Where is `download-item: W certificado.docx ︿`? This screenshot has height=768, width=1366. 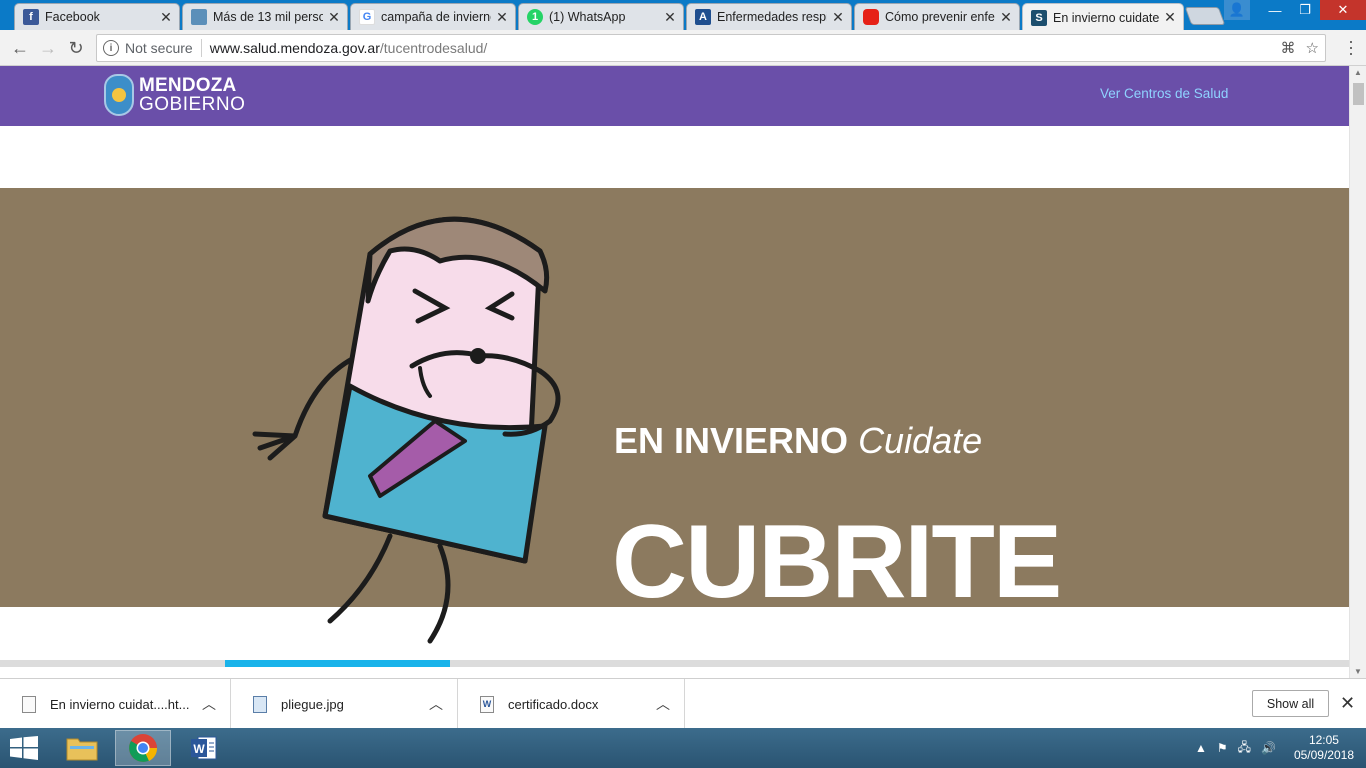
download-item: W certificado.docx ︿ is located at coordinates (571, 704).